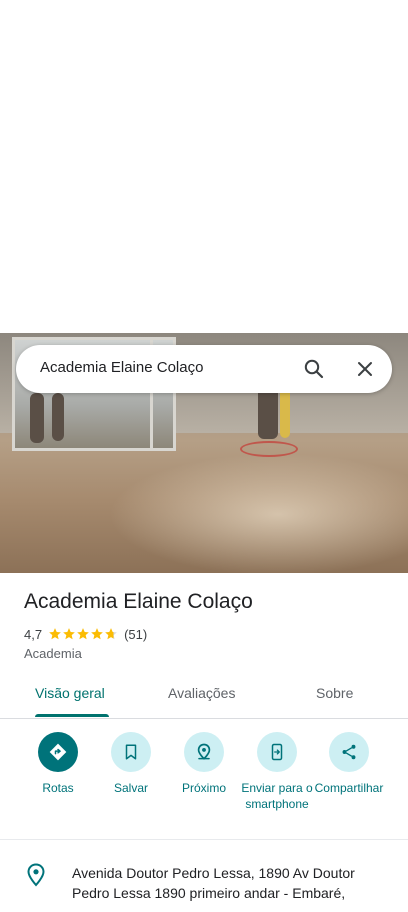 The image size is (408, 912). I want to click on save-label: Salvar, so click(130, 788).